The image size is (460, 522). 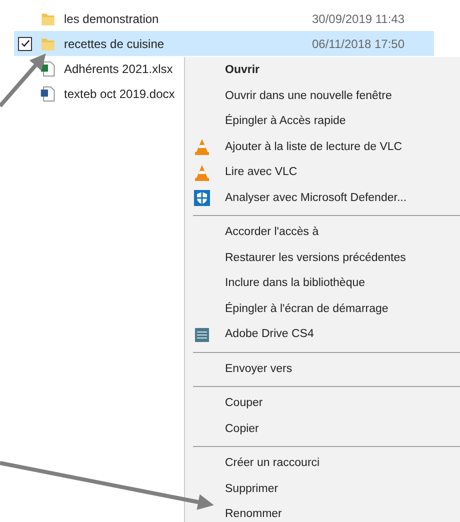 I want to click on file-row: recettes de cuisine 06/11/2018 17:50, so click(x=224, y=43).